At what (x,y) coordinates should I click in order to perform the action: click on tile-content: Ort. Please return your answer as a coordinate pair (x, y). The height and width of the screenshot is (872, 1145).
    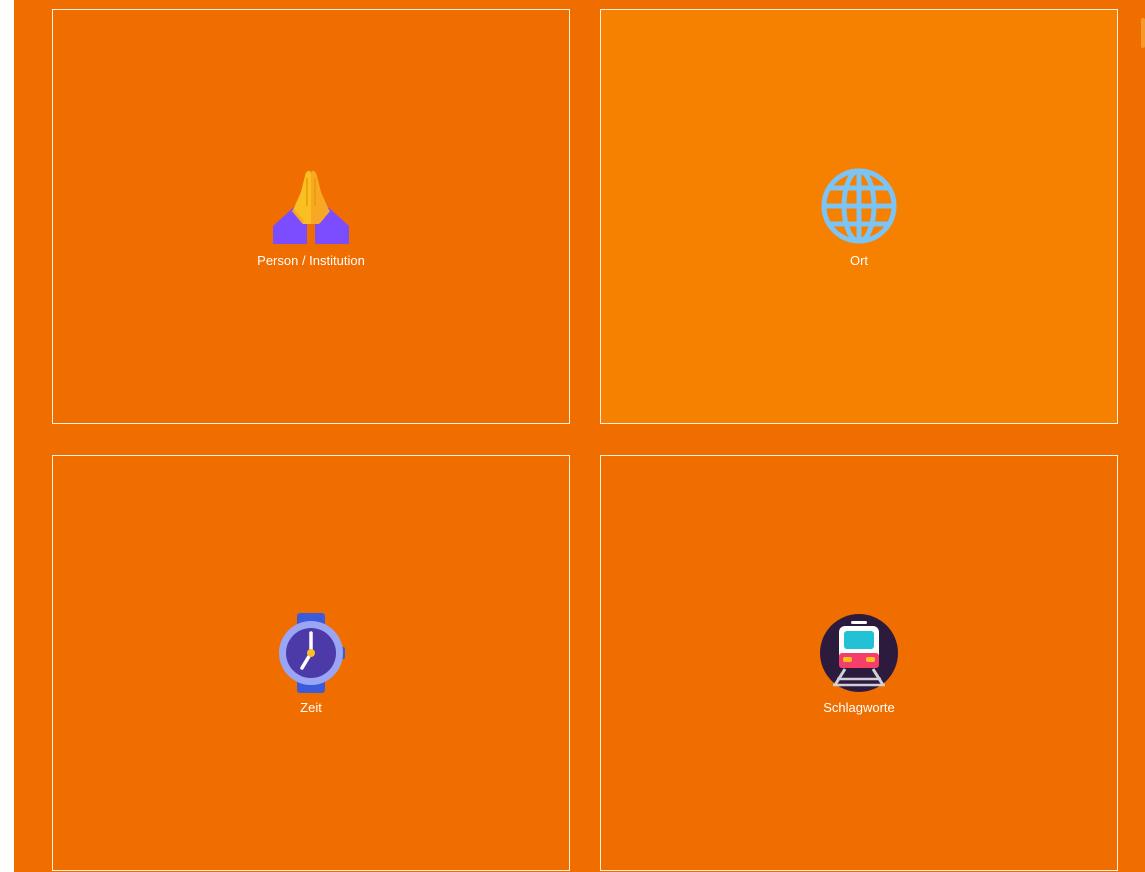
    Looking at the image, I should click on (859, 217).